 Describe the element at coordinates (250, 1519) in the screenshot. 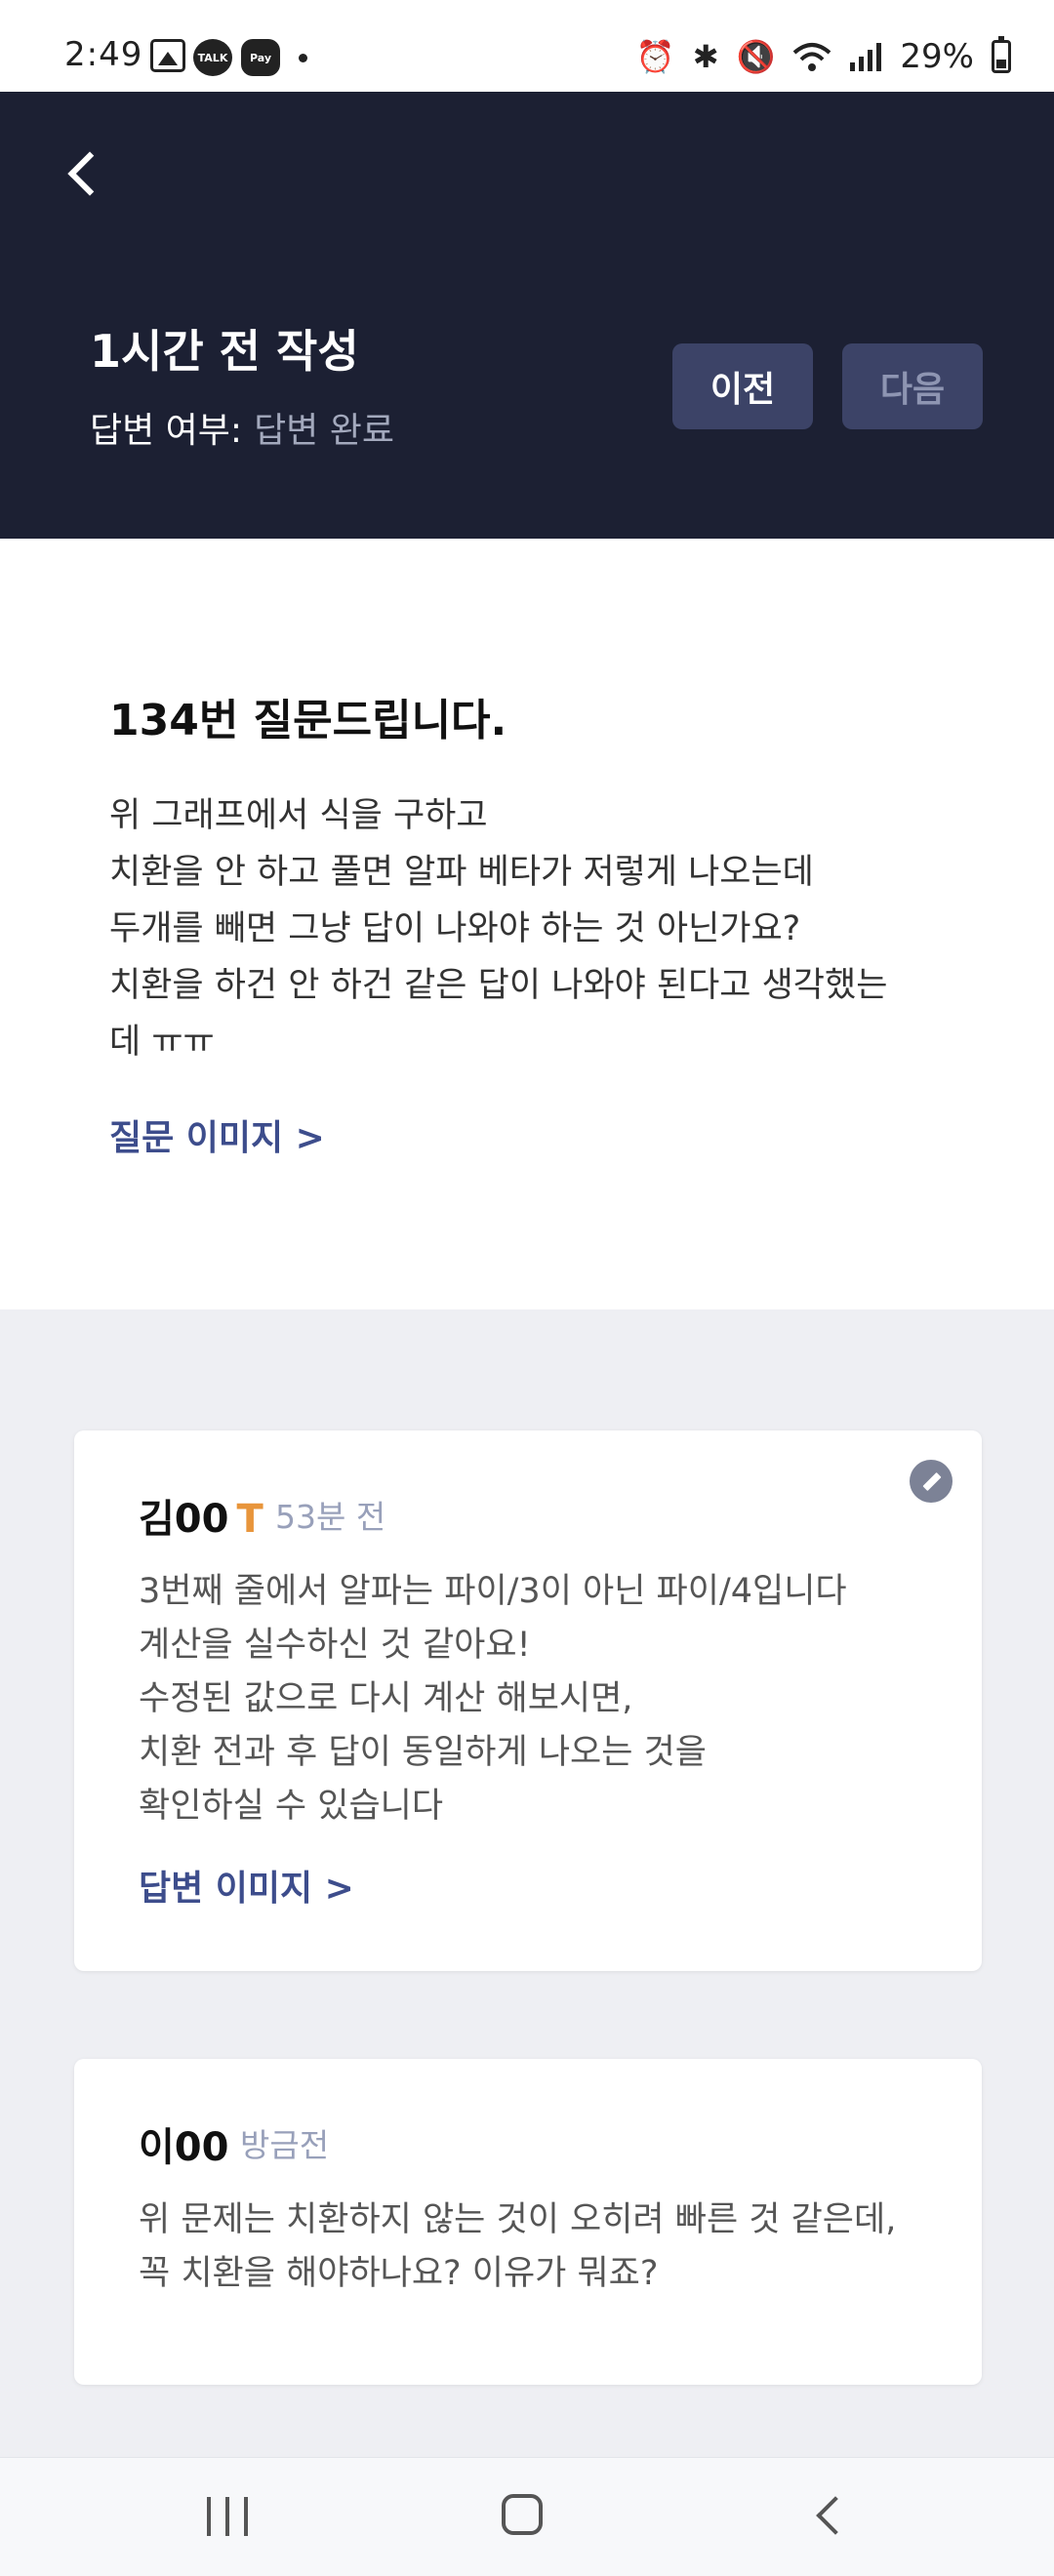

I see `teacher-badge: T` at that location.